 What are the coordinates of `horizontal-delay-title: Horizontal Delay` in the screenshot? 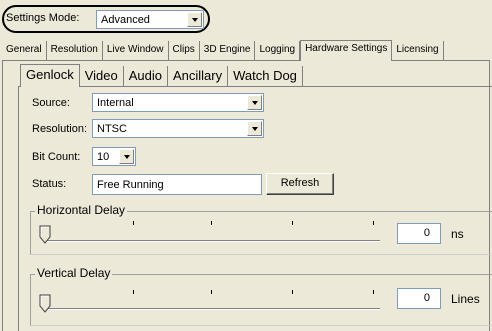 It's located at (81, 210).